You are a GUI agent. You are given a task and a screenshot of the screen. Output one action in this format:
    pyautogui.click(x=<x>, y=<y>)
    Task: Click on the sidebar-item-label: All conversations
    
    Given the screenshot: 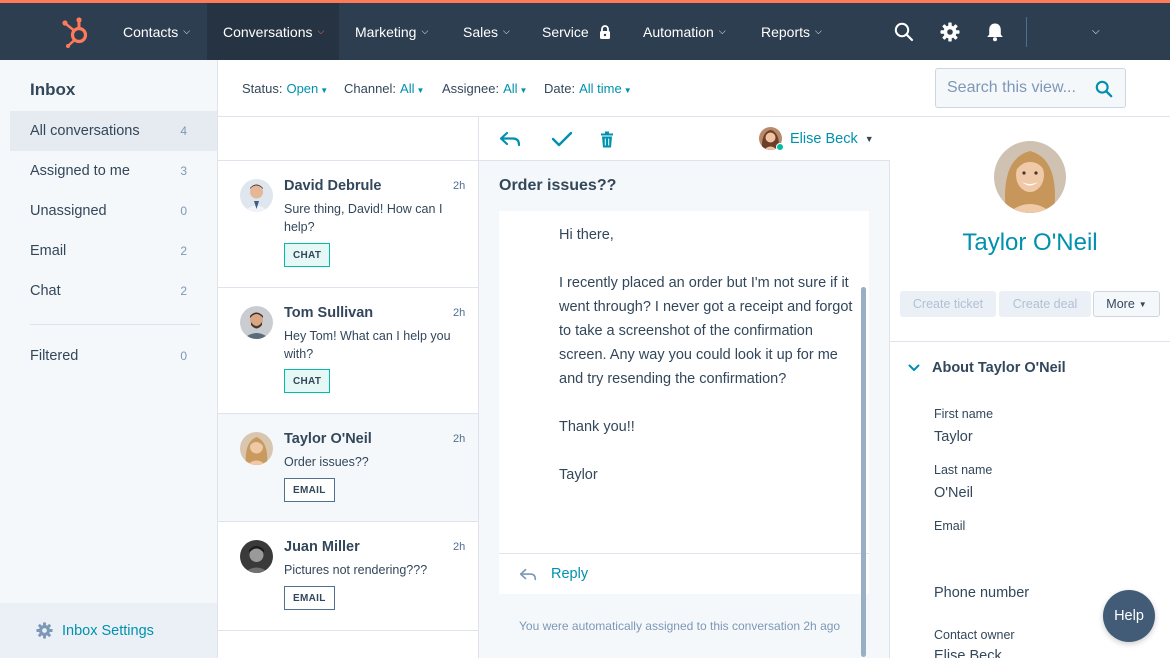 What is the action you would take?
    pyautogui.click(x=85, y=131)
    